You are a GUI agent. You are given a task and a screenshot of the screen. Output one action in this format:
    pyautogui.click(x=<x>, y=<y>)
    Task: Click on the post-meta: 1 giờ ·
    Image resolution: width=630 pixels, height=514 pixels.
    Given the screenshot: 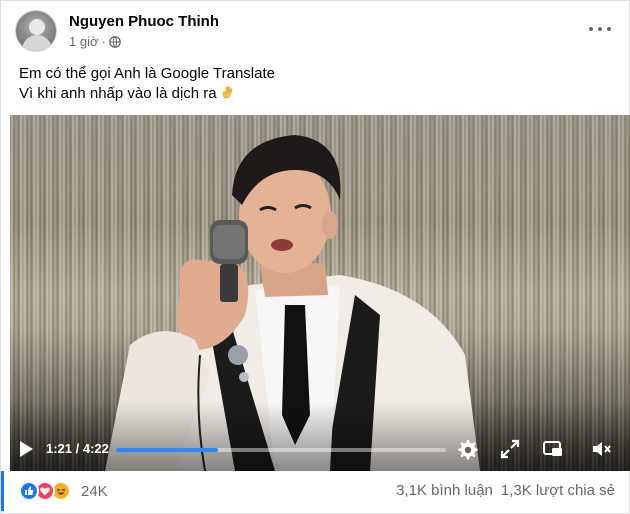 What is the action you would take?
    pyautogui.click(x=95, y=41)
    